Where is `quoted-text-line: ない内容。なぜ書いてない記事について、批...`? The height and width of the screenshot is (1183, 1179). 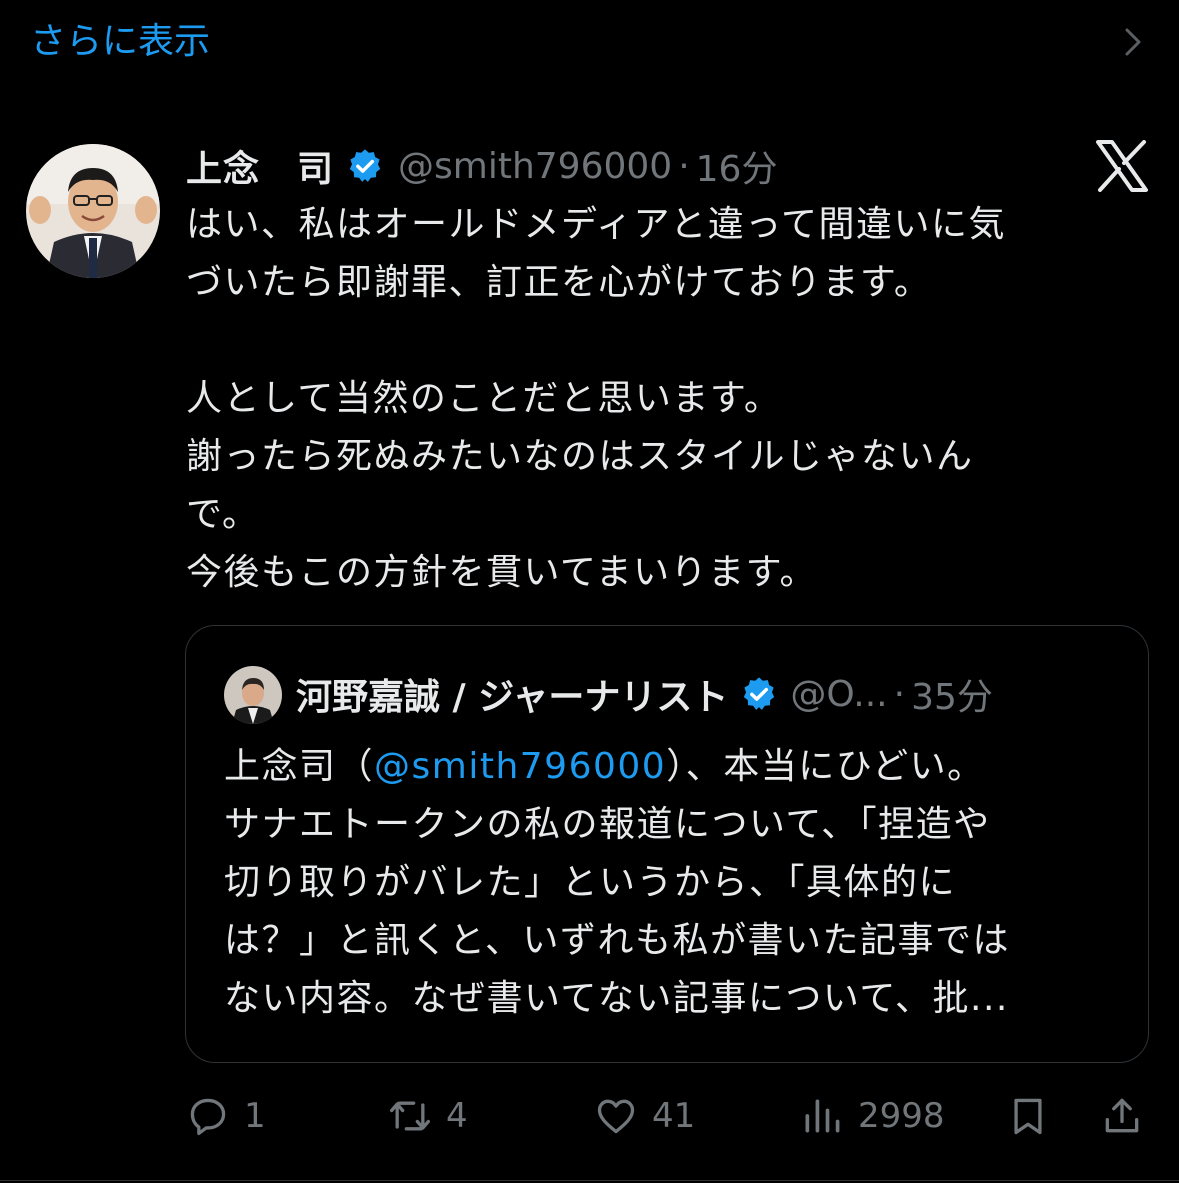
quoted-text-line: ない内容。なぜ書いてない記事について、批... is located at coordinates (616, 998).